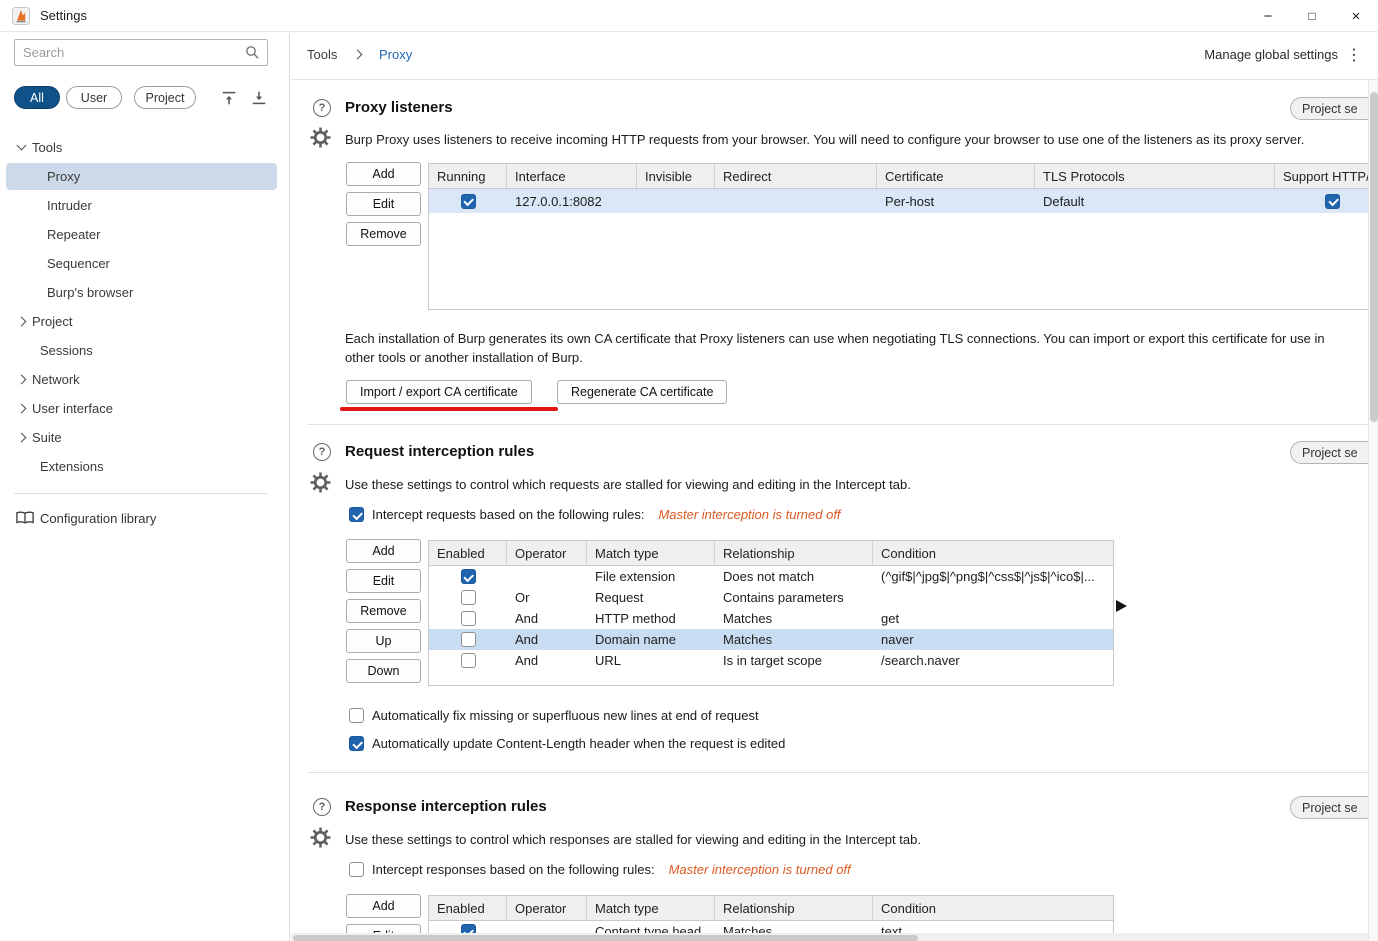 Image resolution: width=1378 pixels, height=941 pixels. What do you see at coordinates (771, 618) in the screenshot?
I see `rule-row: And HTTP method Matches get` at bounding box center [771, 618].